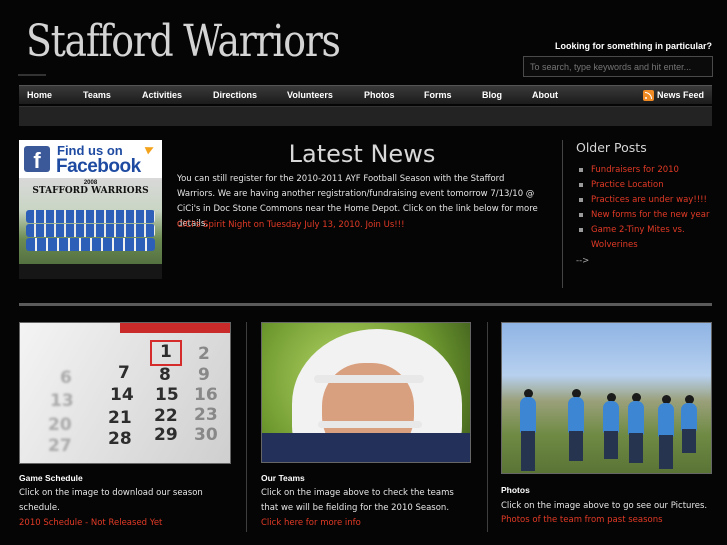 Image resolution: width=727 pixels, height=545 pixels. I want to click on nav-item-activities: Activities, so click(162, 95).